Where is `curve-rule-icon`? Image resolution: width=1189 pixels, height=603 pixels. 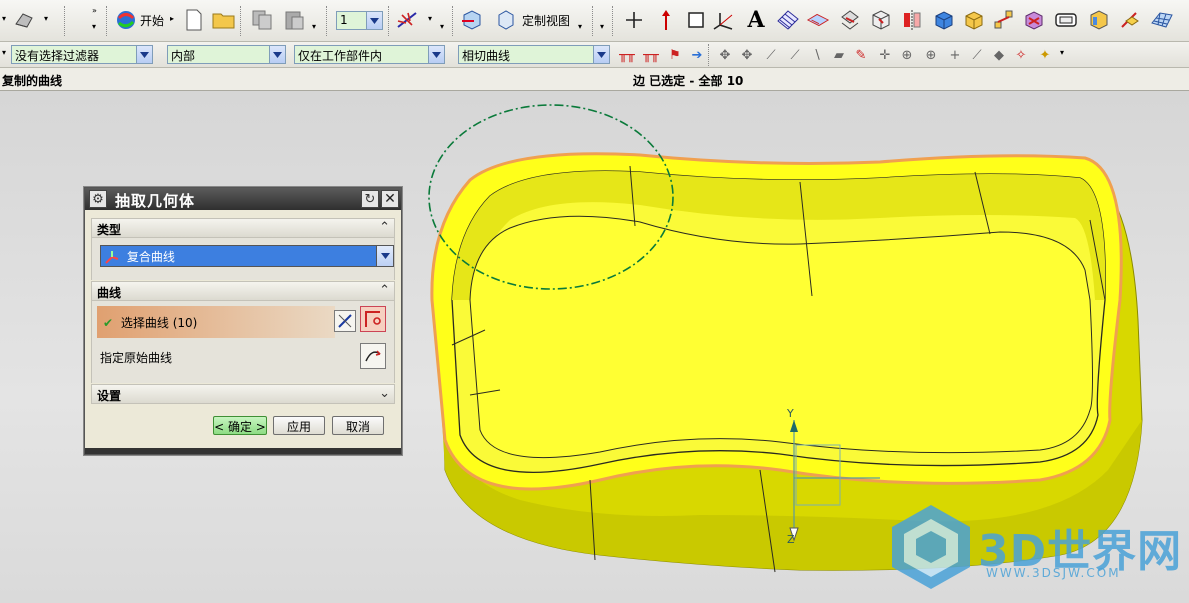 curve-rule-icon is located at coordinates (373, 319).